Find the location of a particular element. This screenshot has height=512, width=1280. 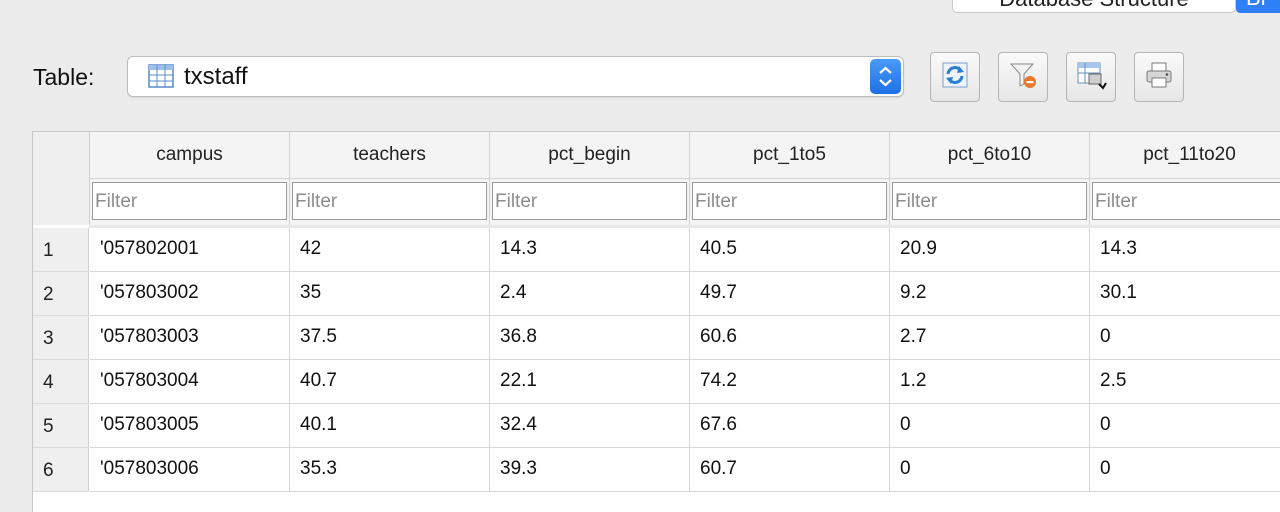

save-table-button is located at coordinates (1091, 77).